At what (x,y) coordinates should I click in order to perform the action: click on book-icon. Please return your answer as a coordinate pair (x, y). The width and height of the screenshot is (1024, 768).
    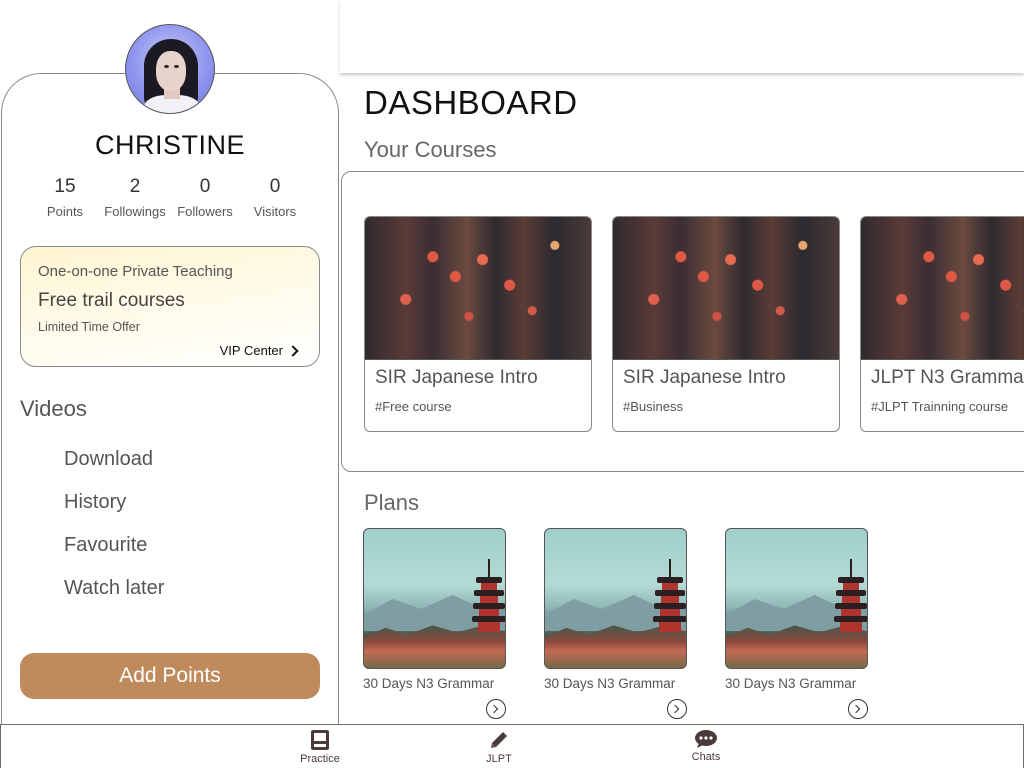
    Looking at the image, I should click on (320, 740).